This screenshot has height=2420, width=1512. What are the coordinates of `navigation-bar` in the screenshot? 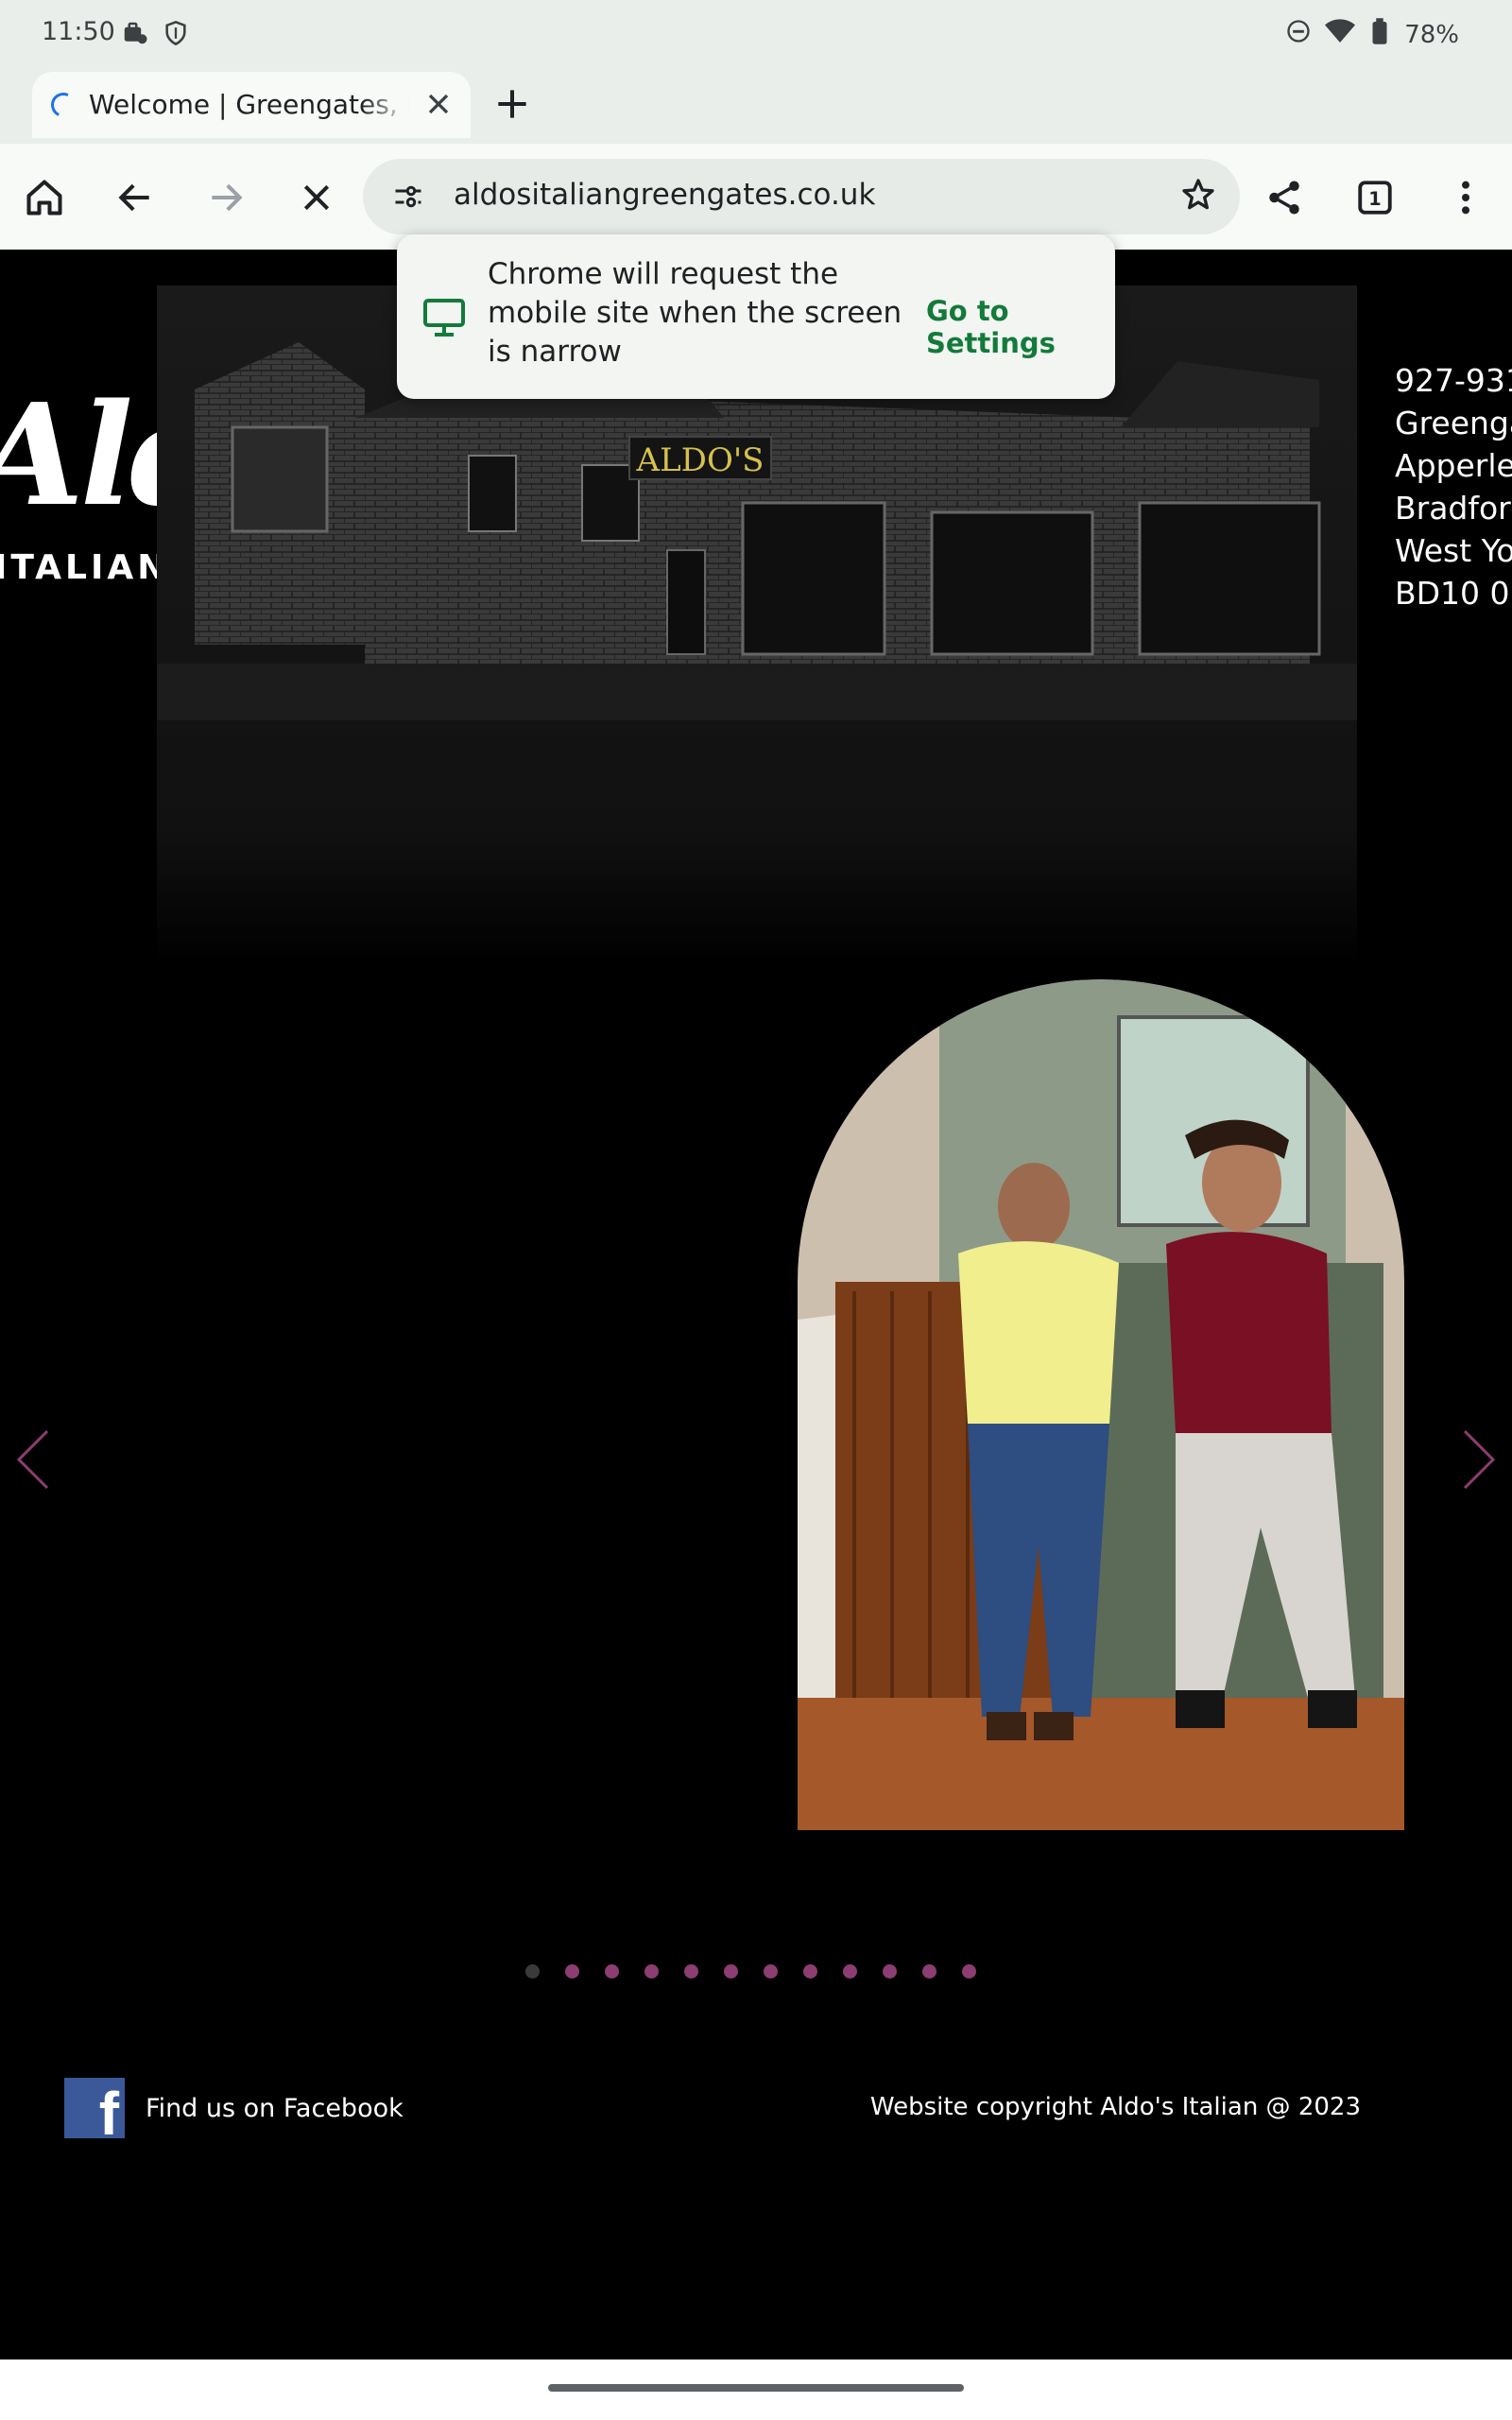 It's located at (756, 2390).